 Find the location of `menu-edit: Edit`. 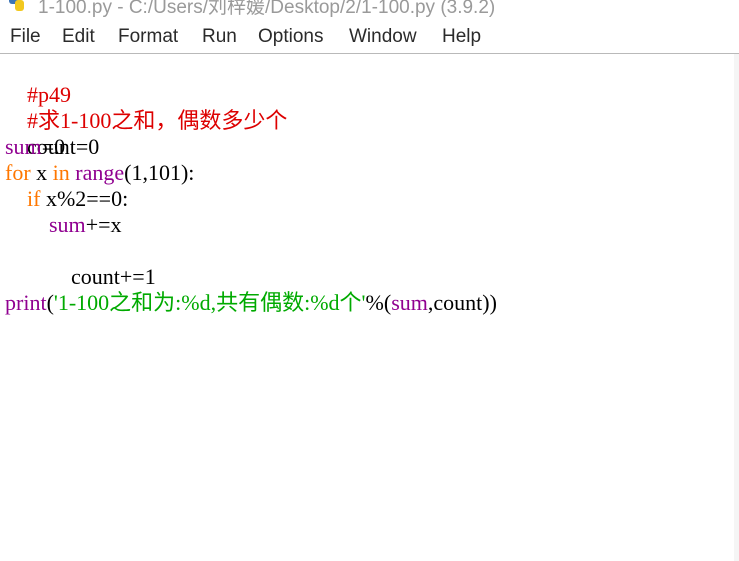

menu-edit: Edit is located at coordinates (78, 37).